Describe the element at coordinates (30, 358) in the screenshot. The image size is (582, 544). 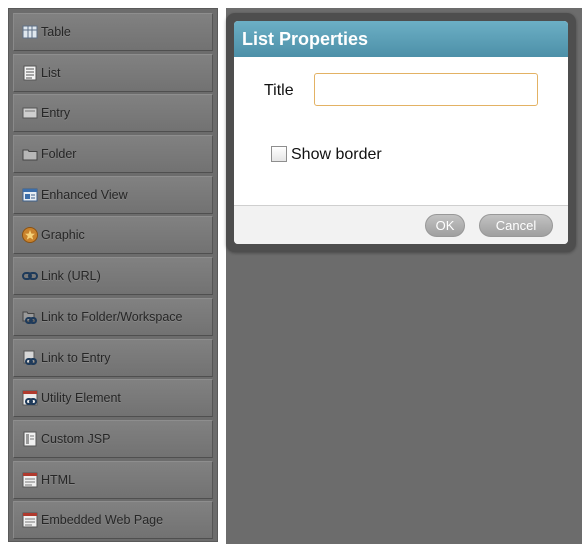
I see `link-entry-icon` at that location.